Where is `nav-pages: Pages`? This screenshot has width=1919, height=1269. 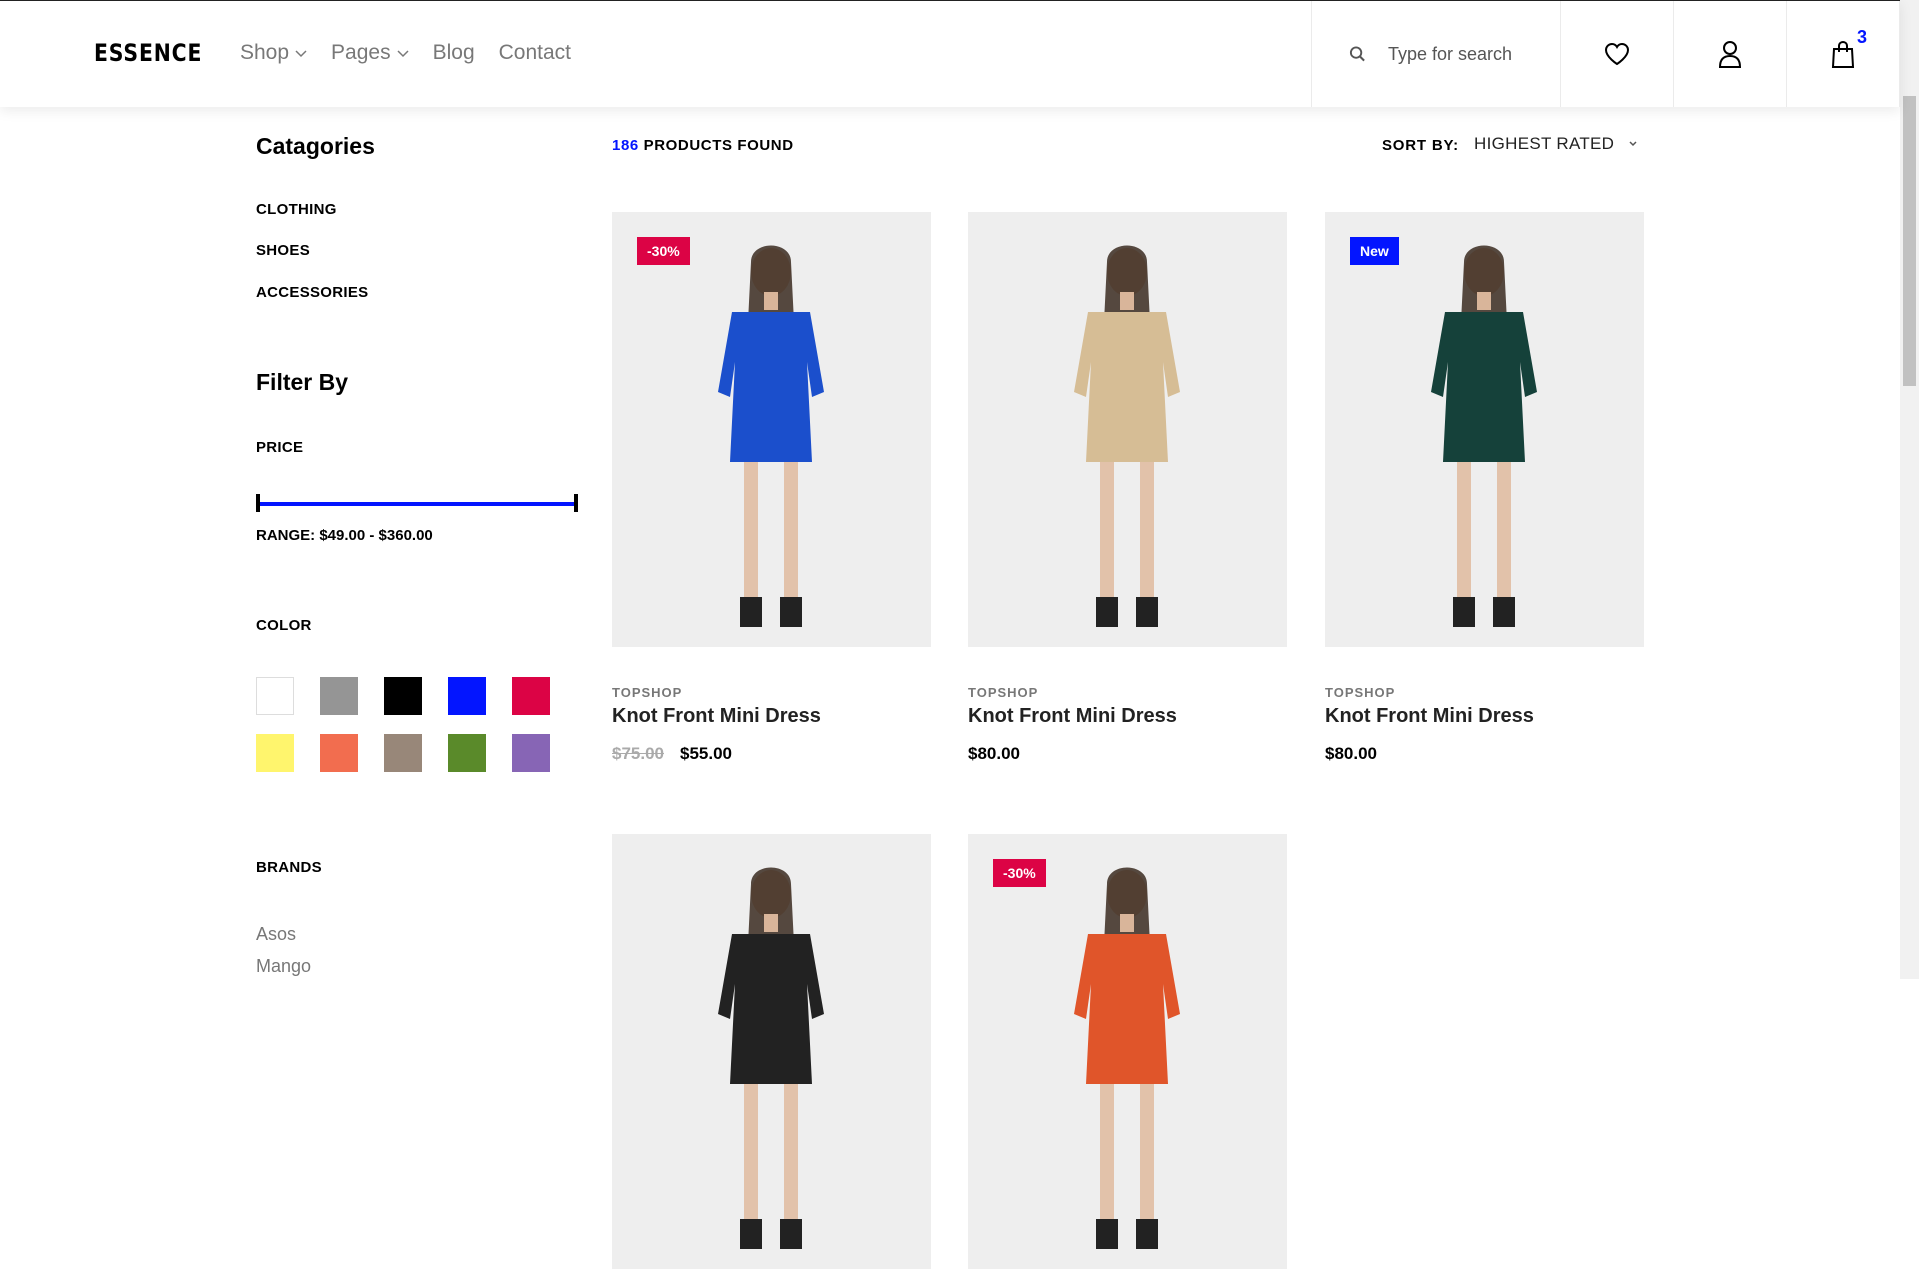 nav-pages: Pages is located at coordinates (370, 53).